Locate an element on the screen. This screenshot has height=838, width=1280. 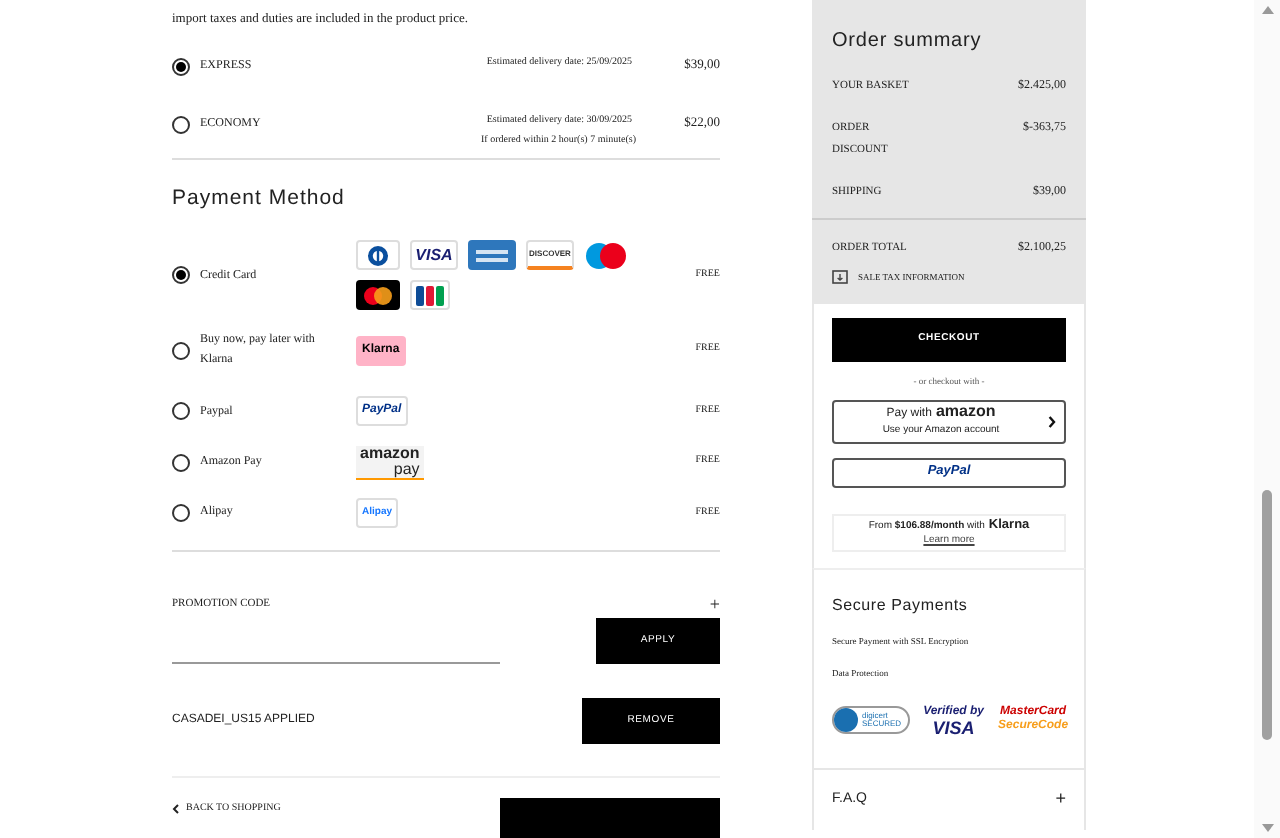
amazon-pay-logo: amazon pay is located at coordinates (390, 462).